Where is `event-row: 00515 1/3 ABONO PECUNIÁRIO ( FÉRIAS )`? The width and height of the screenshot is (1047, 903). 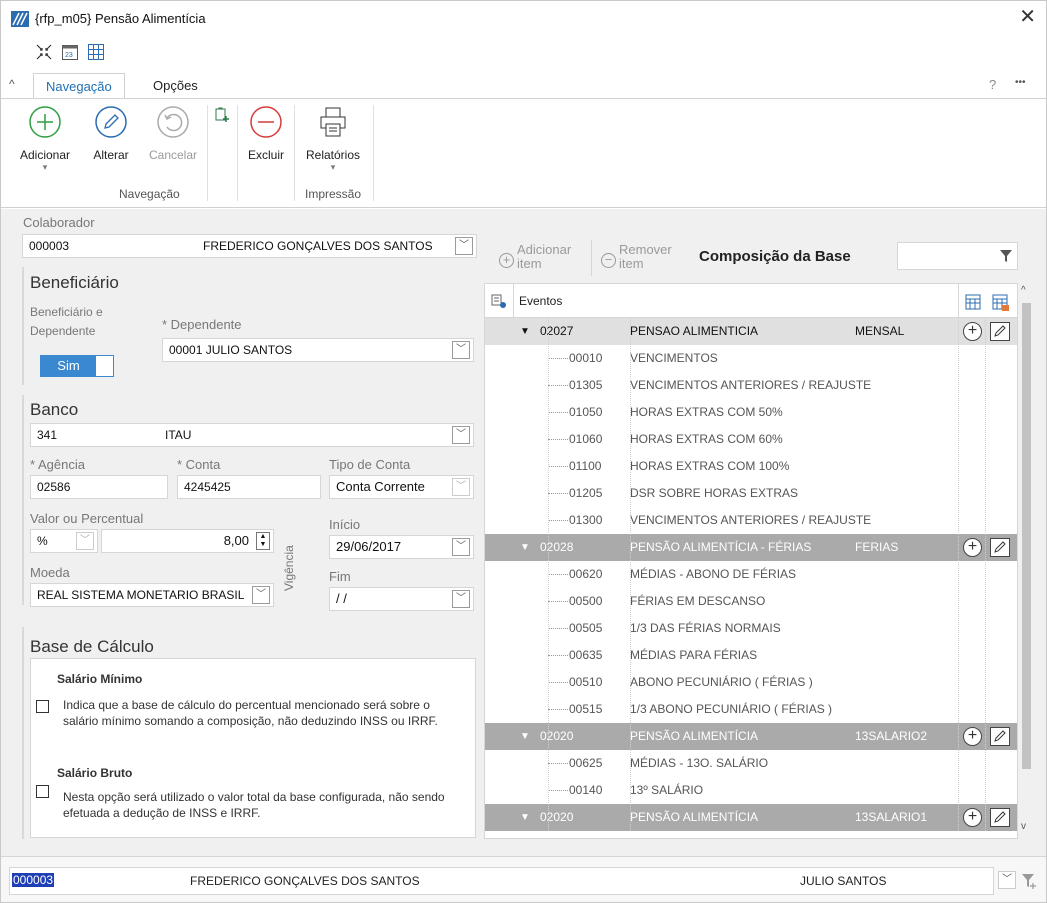 event-row: 00515 1/3 ABONO PECUNIÁRIO ( FÉRIAS ) is located at coordinates (751, 709).